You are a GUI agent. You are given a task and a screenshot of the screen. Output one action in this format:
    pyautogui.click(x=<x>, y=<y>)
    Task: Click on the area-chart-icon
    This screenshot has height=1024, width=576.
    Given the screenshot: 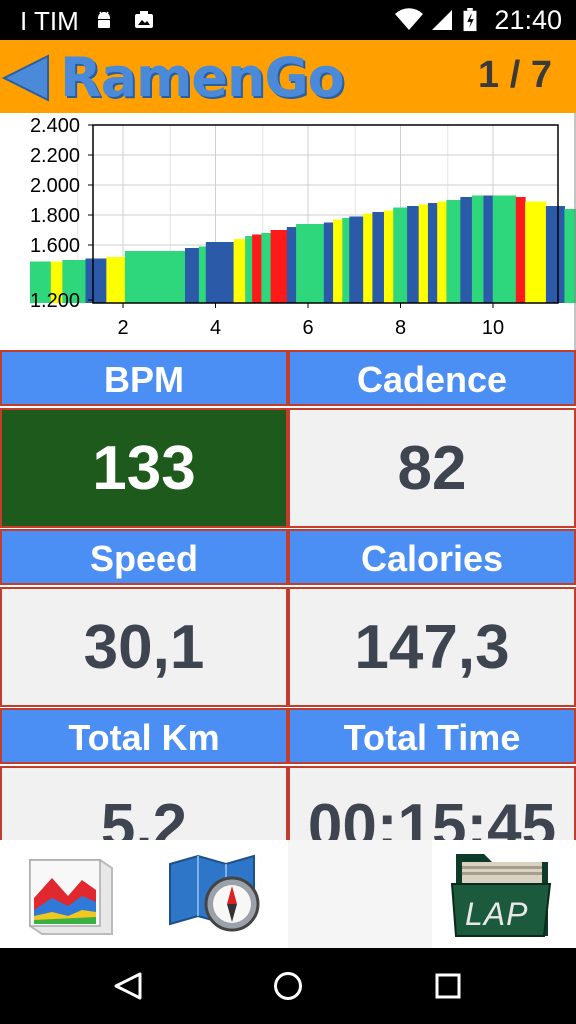 What is the action you would take?
    pyautogui.click(x=71, y=897)
    